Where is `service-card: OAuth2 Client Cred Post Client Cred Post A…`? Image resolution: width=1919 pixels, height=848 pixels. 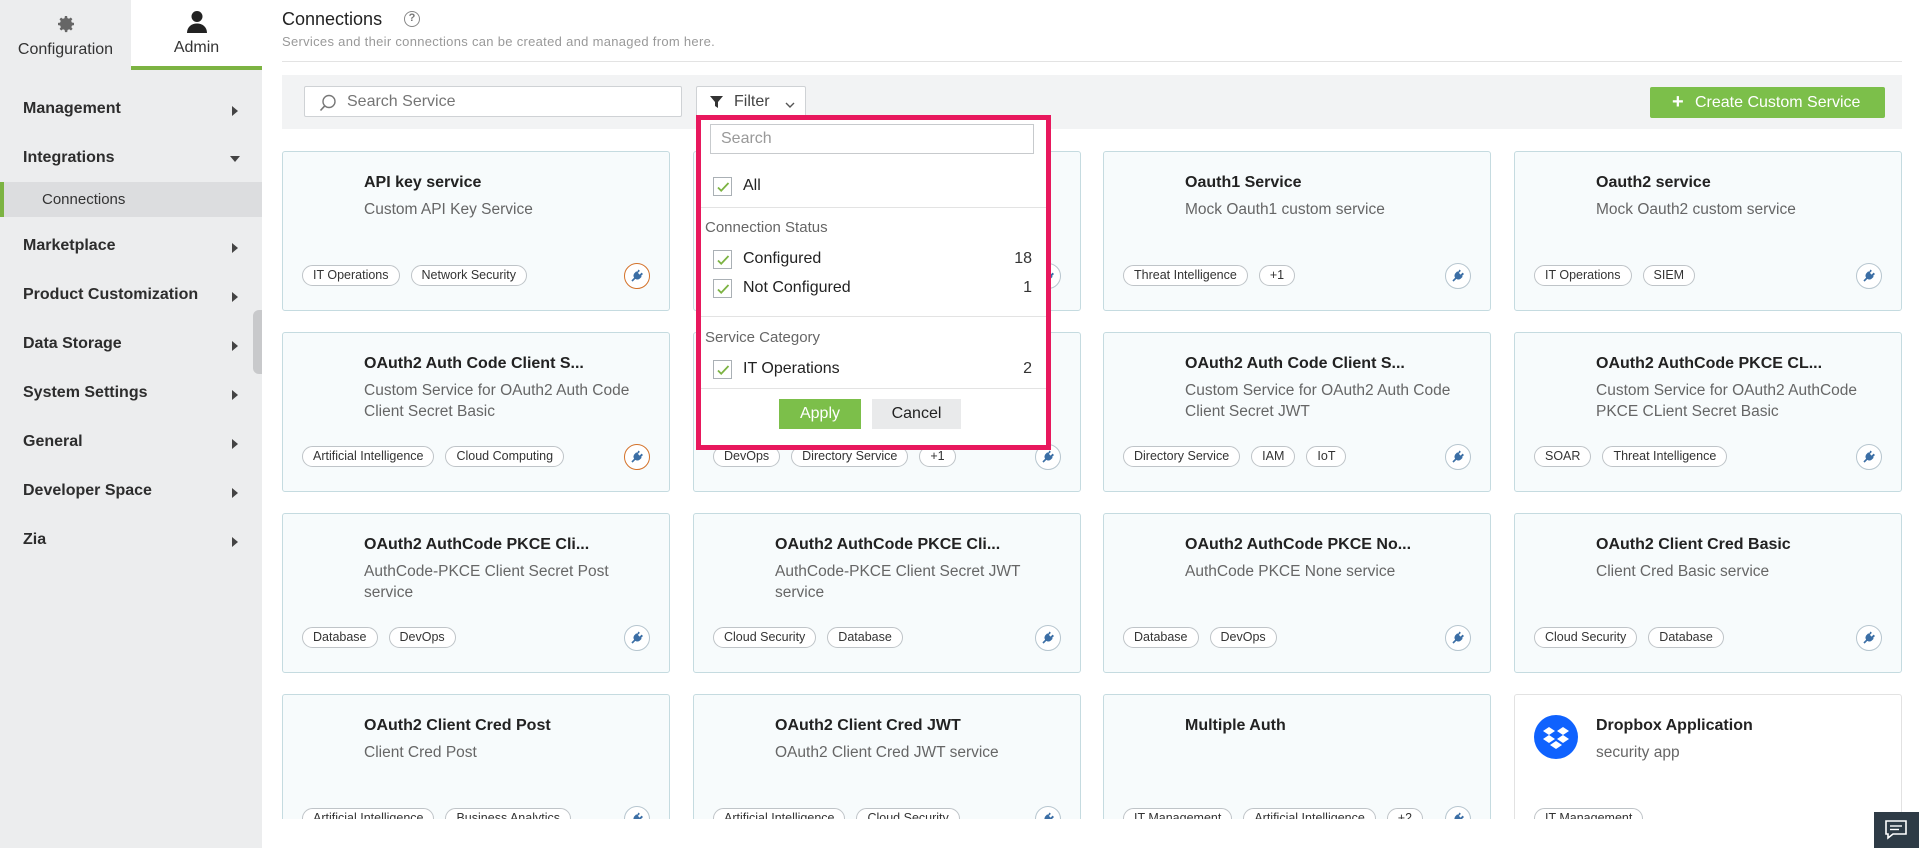 service-card: OAuth2 Client Cred Post Client Cred Post A… is located at coordinates (476, 756).